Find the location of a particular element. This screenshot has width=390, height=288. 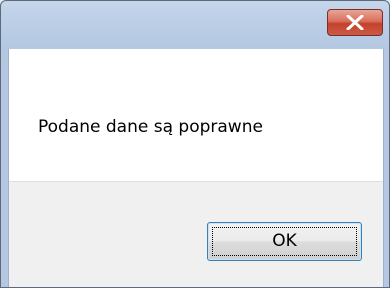

close-icon is located at coordinates (355, 22).